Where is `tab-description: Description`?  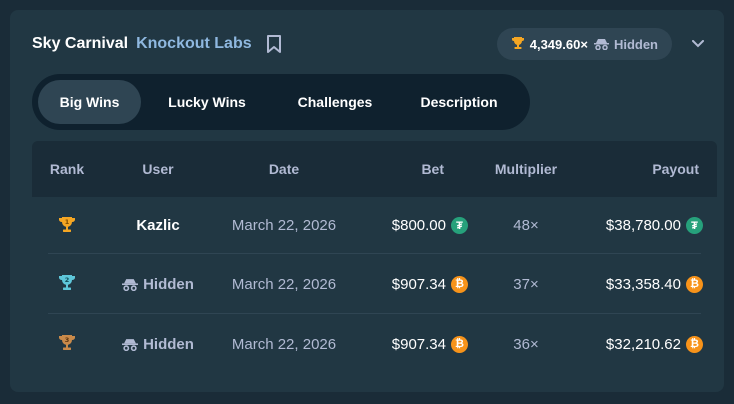 tab-description: Description is located at coordinates (459, 102).